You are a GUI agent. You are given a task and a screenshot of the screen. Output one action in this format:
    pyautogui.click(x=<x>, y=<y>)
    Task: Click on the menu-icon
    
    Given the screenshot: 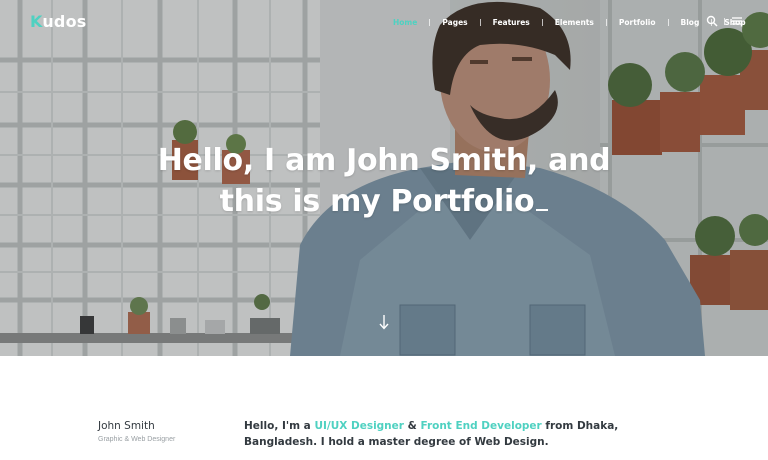 What is the action you would take?
    pyautogui.click(x=737, y=21)
    